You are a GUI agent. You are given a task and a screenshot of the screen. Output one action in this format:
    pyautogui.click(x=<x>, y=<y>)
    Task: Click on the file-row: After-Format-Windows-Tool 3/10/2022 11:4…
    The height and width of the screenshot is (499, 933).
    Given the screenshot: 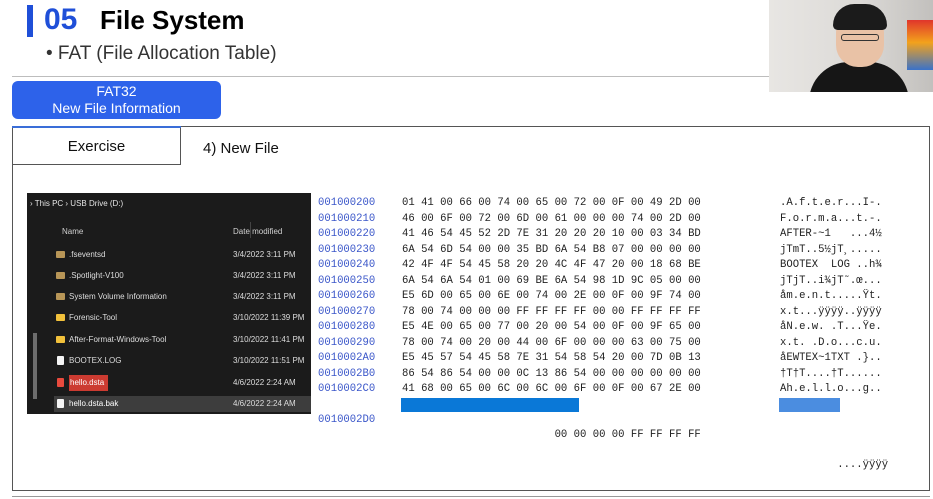 What is the action you would take?
    pyautogui.click(x=182, y=340)
    